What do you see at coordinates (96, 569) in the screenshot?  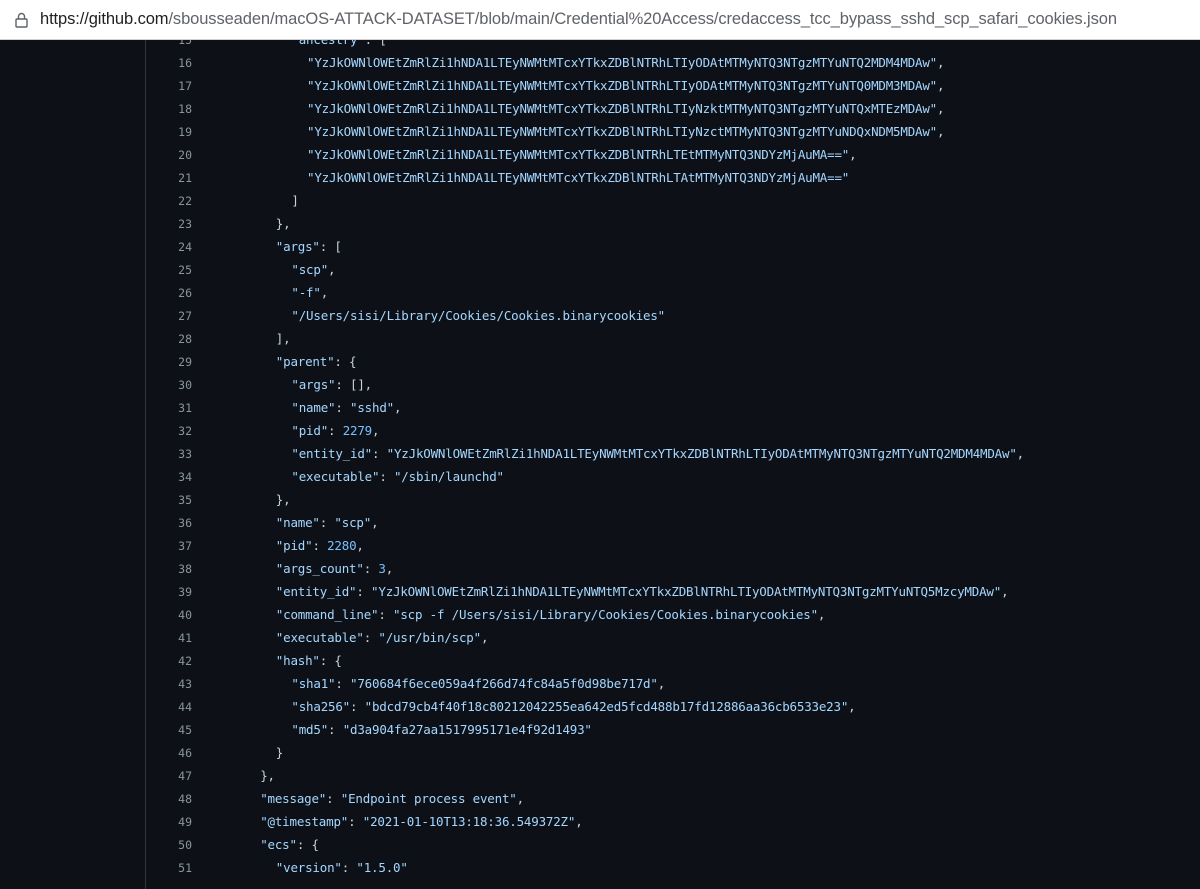 I see `line-number: 38` at bounding box center [96, 569].